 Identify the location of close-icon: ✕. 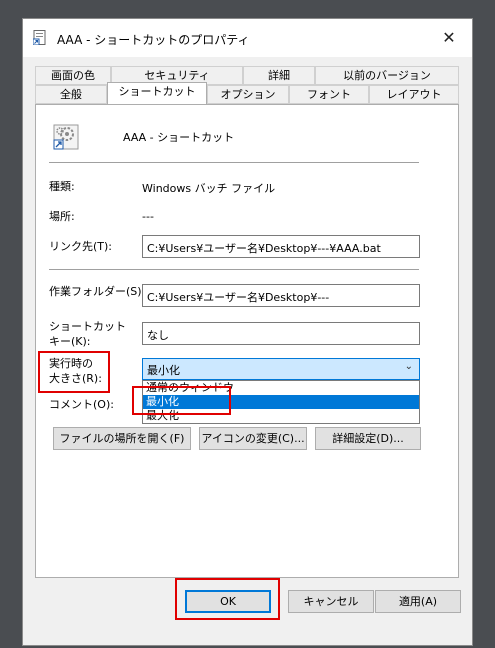
(449, 37).